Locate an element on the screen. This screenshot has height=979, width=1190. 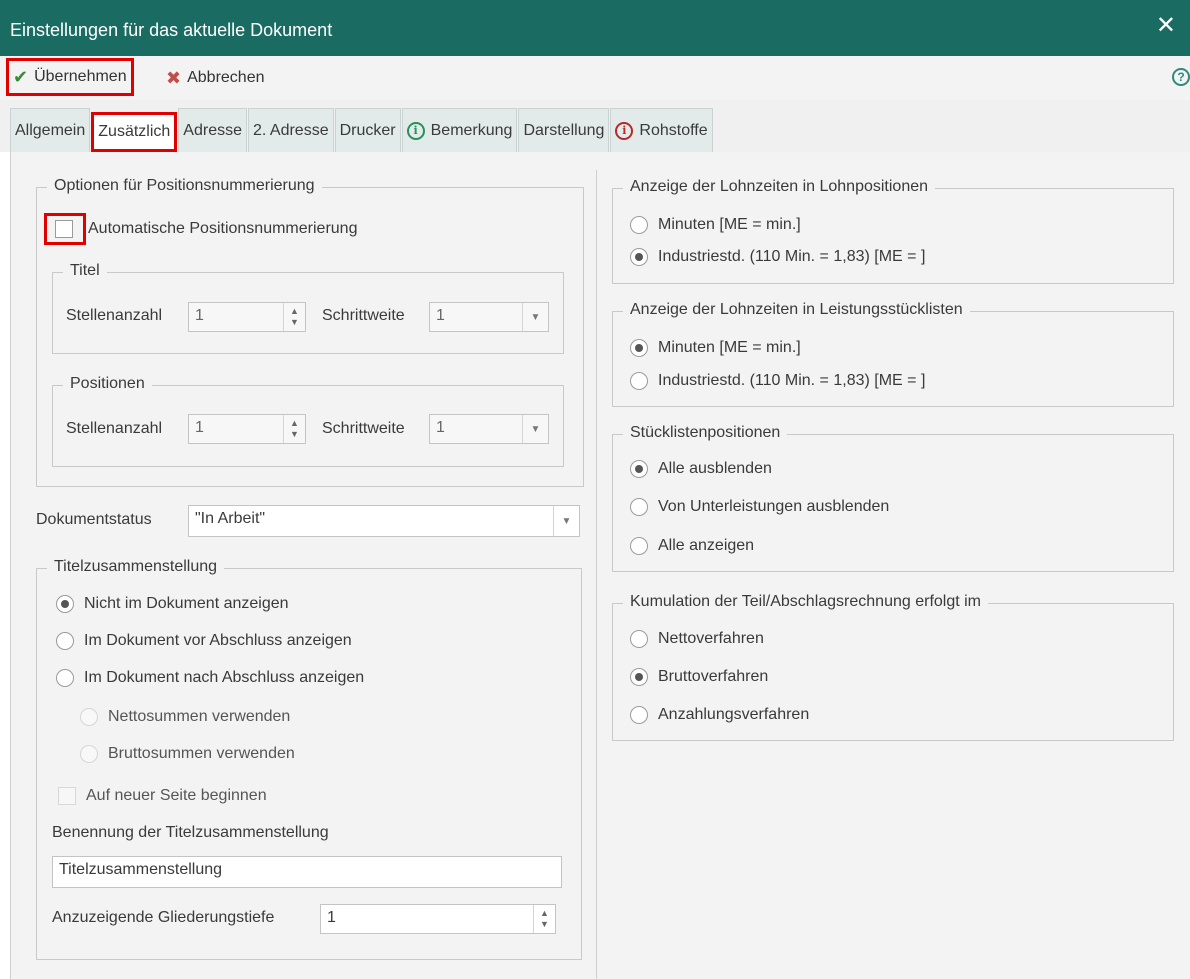
close-icon: ✕ is located at coordinates (1166, 26).